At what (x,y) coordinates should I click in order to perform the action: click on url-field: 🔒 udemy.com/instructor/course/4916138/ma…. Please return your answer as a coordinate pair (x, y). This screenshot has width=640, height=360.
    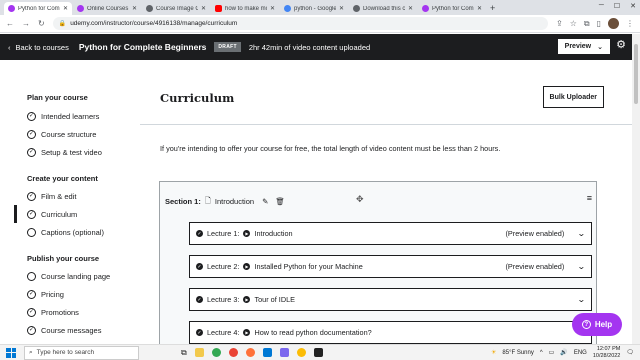
    Looking at the image, I should click on (300, 23).